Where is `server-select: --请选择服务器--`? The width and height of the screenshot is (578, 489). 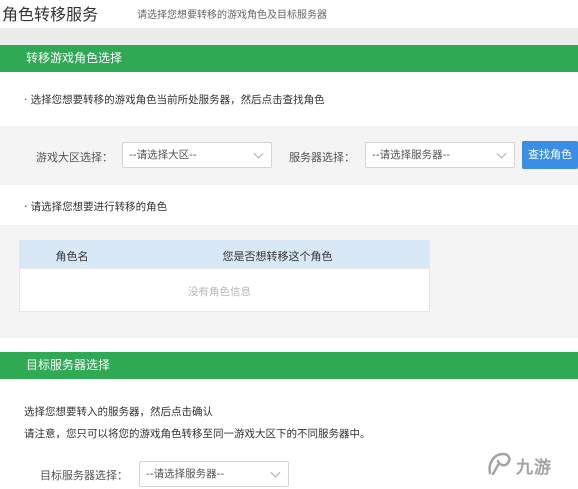 server-select: --请选择服务器-- is located at coordinates (440, 155).